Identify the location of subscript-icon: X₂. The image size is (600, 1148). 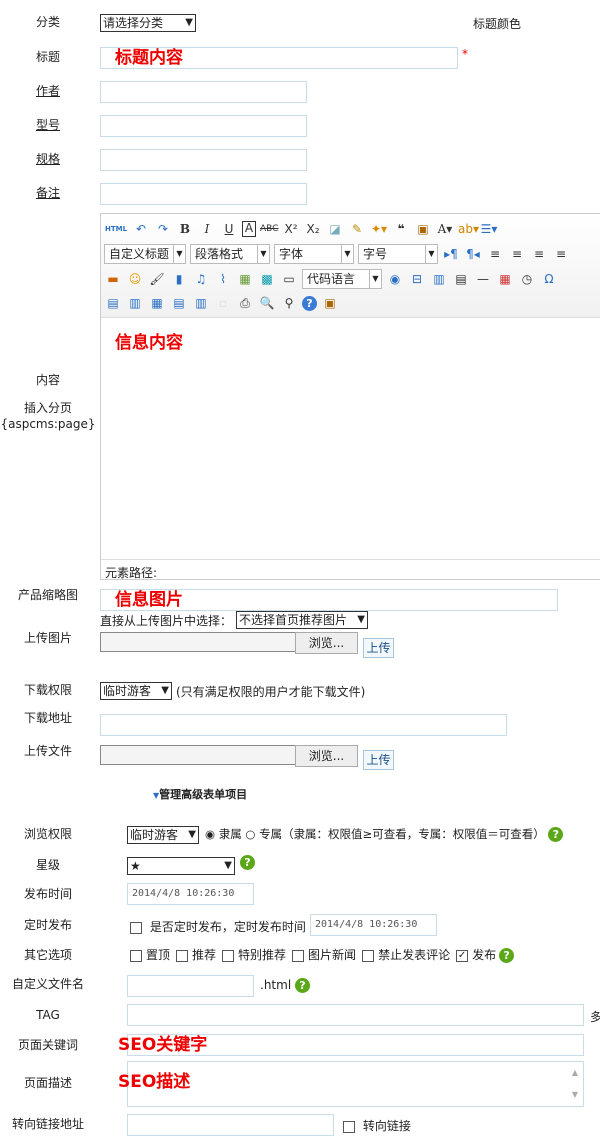
(313, 229).